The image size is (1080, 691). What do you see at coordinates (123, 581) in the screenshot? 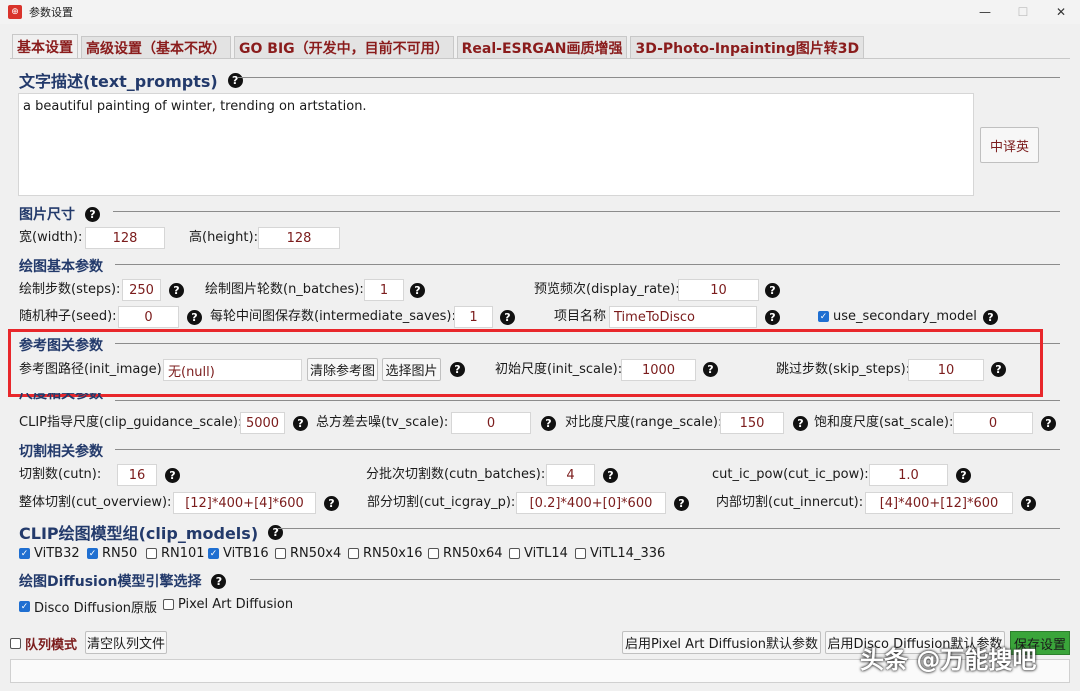
I see `section-title-diffusion: 绘图Diffusion模型引擎选择 ?` at bounding box center [123, 581].